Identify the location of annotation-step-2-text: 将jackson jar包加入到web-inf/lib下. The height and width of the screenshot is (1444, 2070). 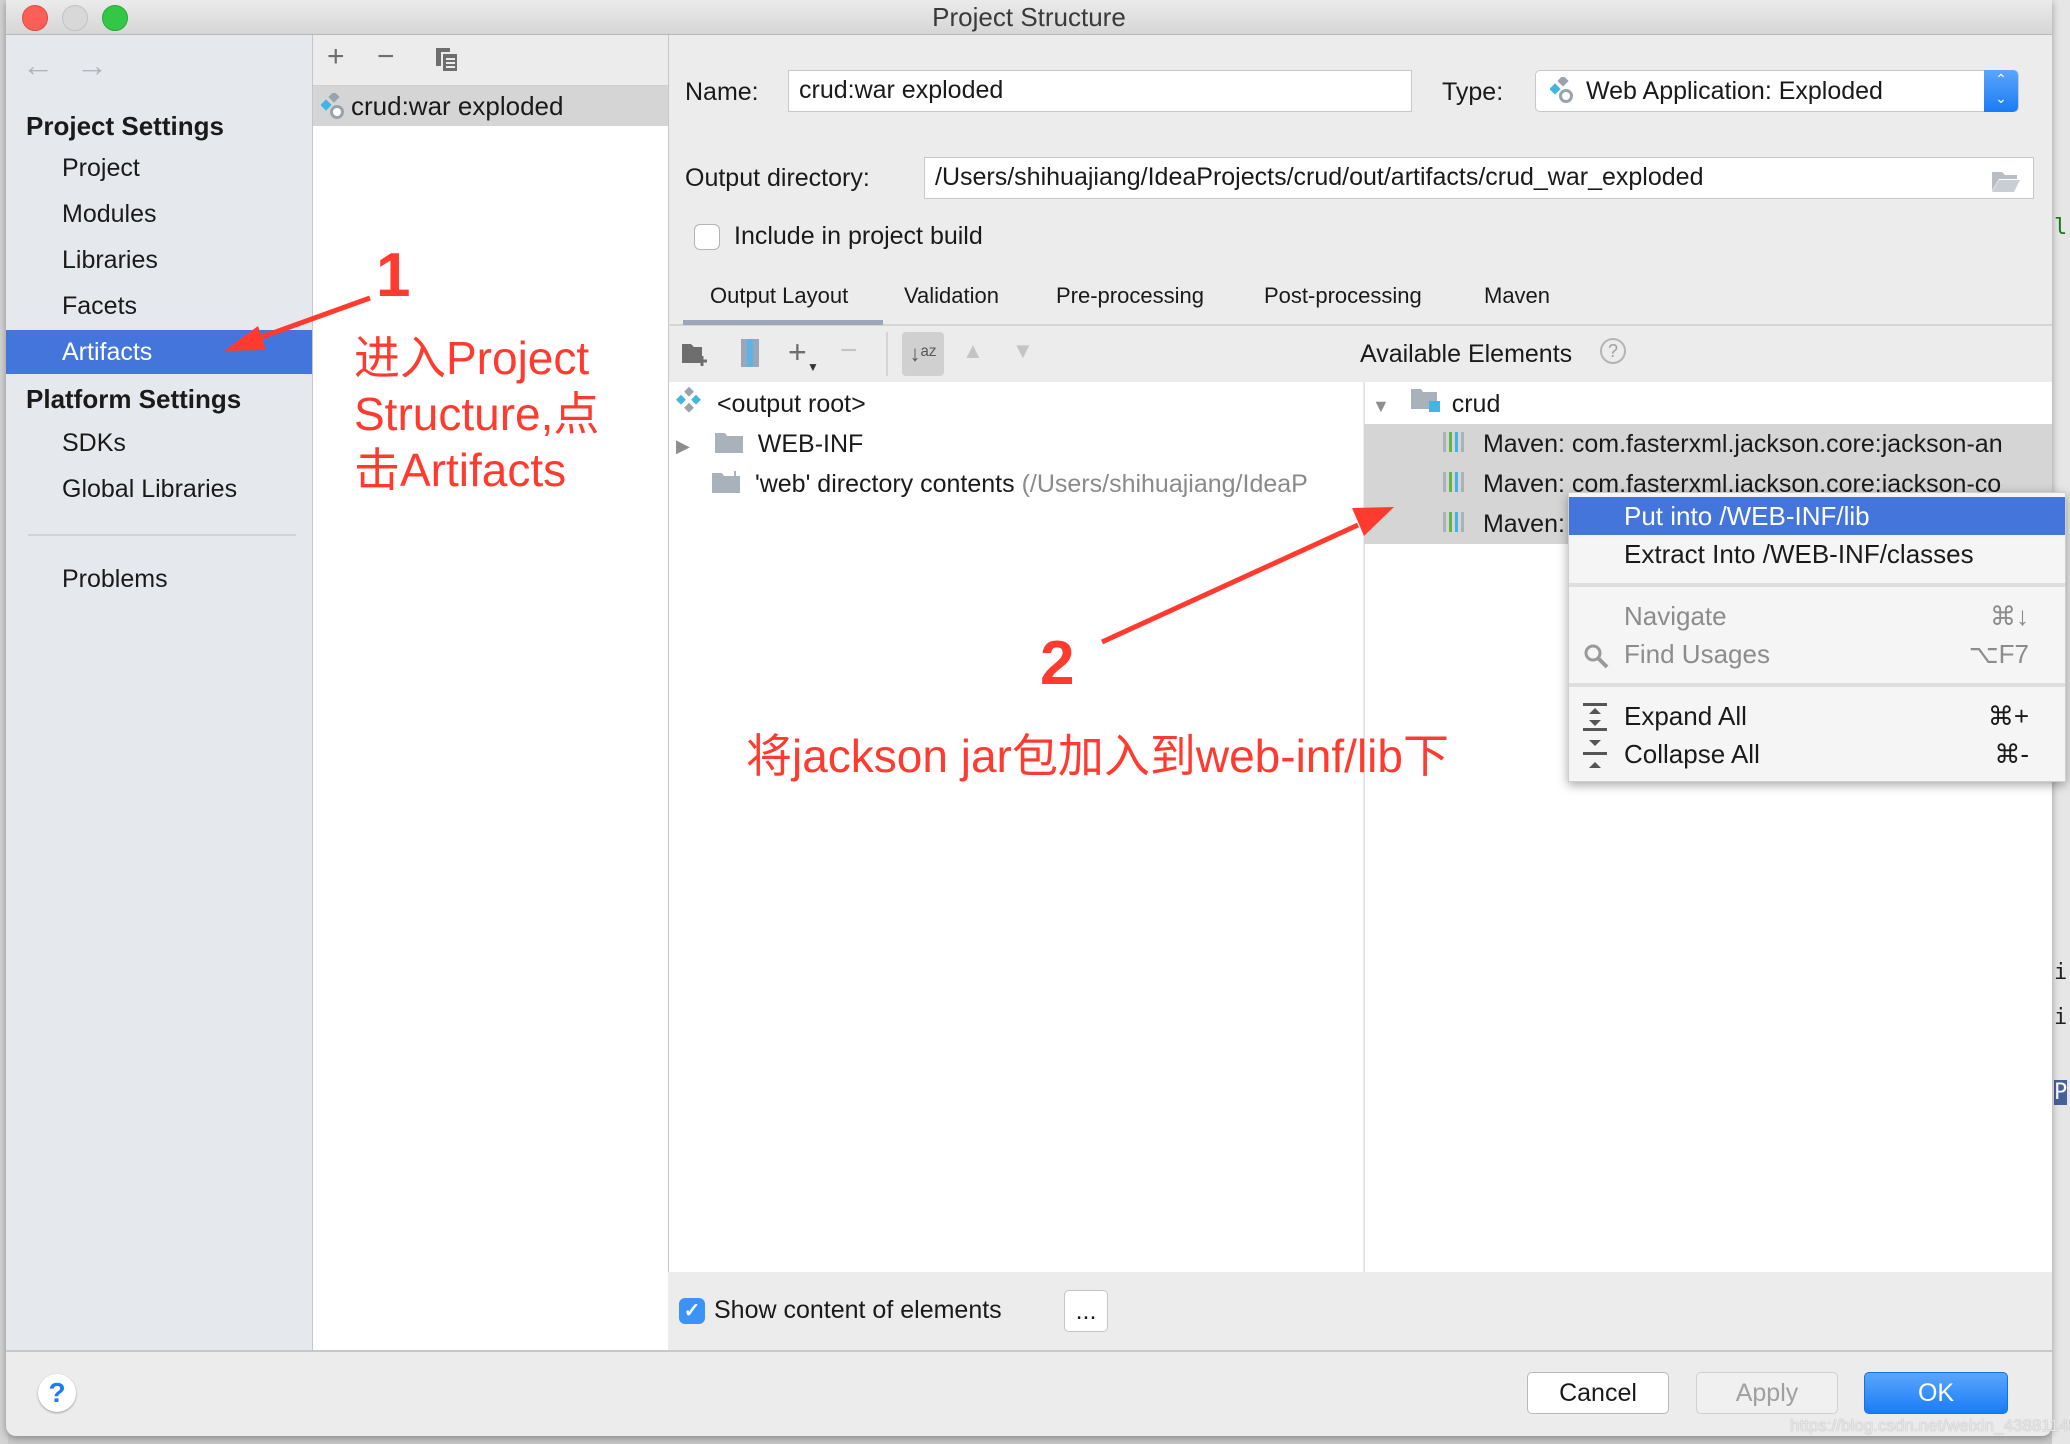
(1097, 756).